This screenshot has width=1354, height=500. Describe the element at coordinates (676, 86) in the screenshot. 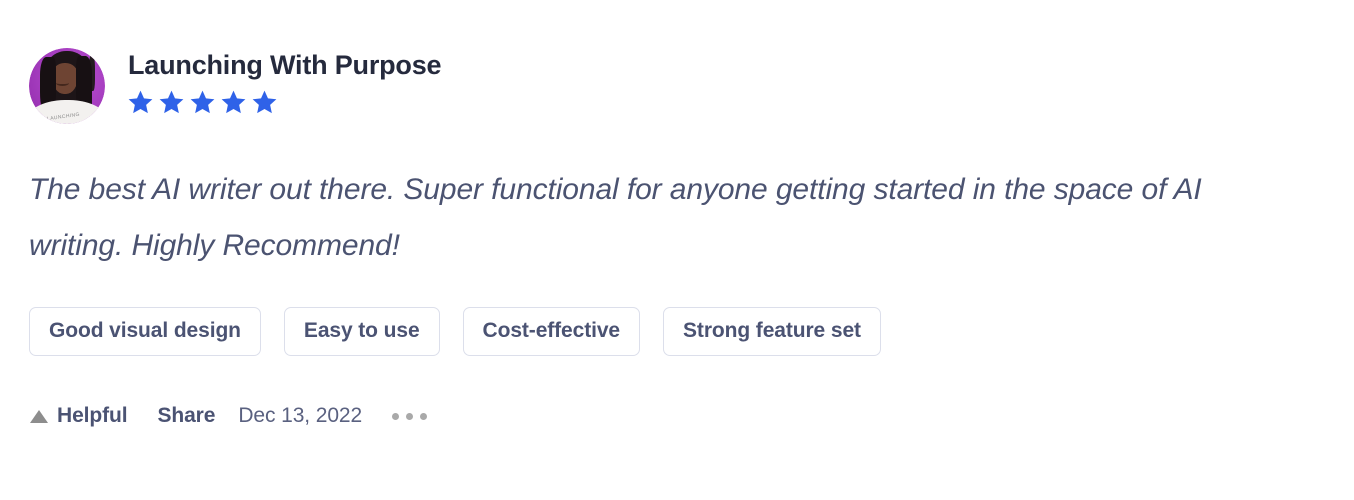

I see `review-header: LAUNCHING Launching With Purpose` at that location.